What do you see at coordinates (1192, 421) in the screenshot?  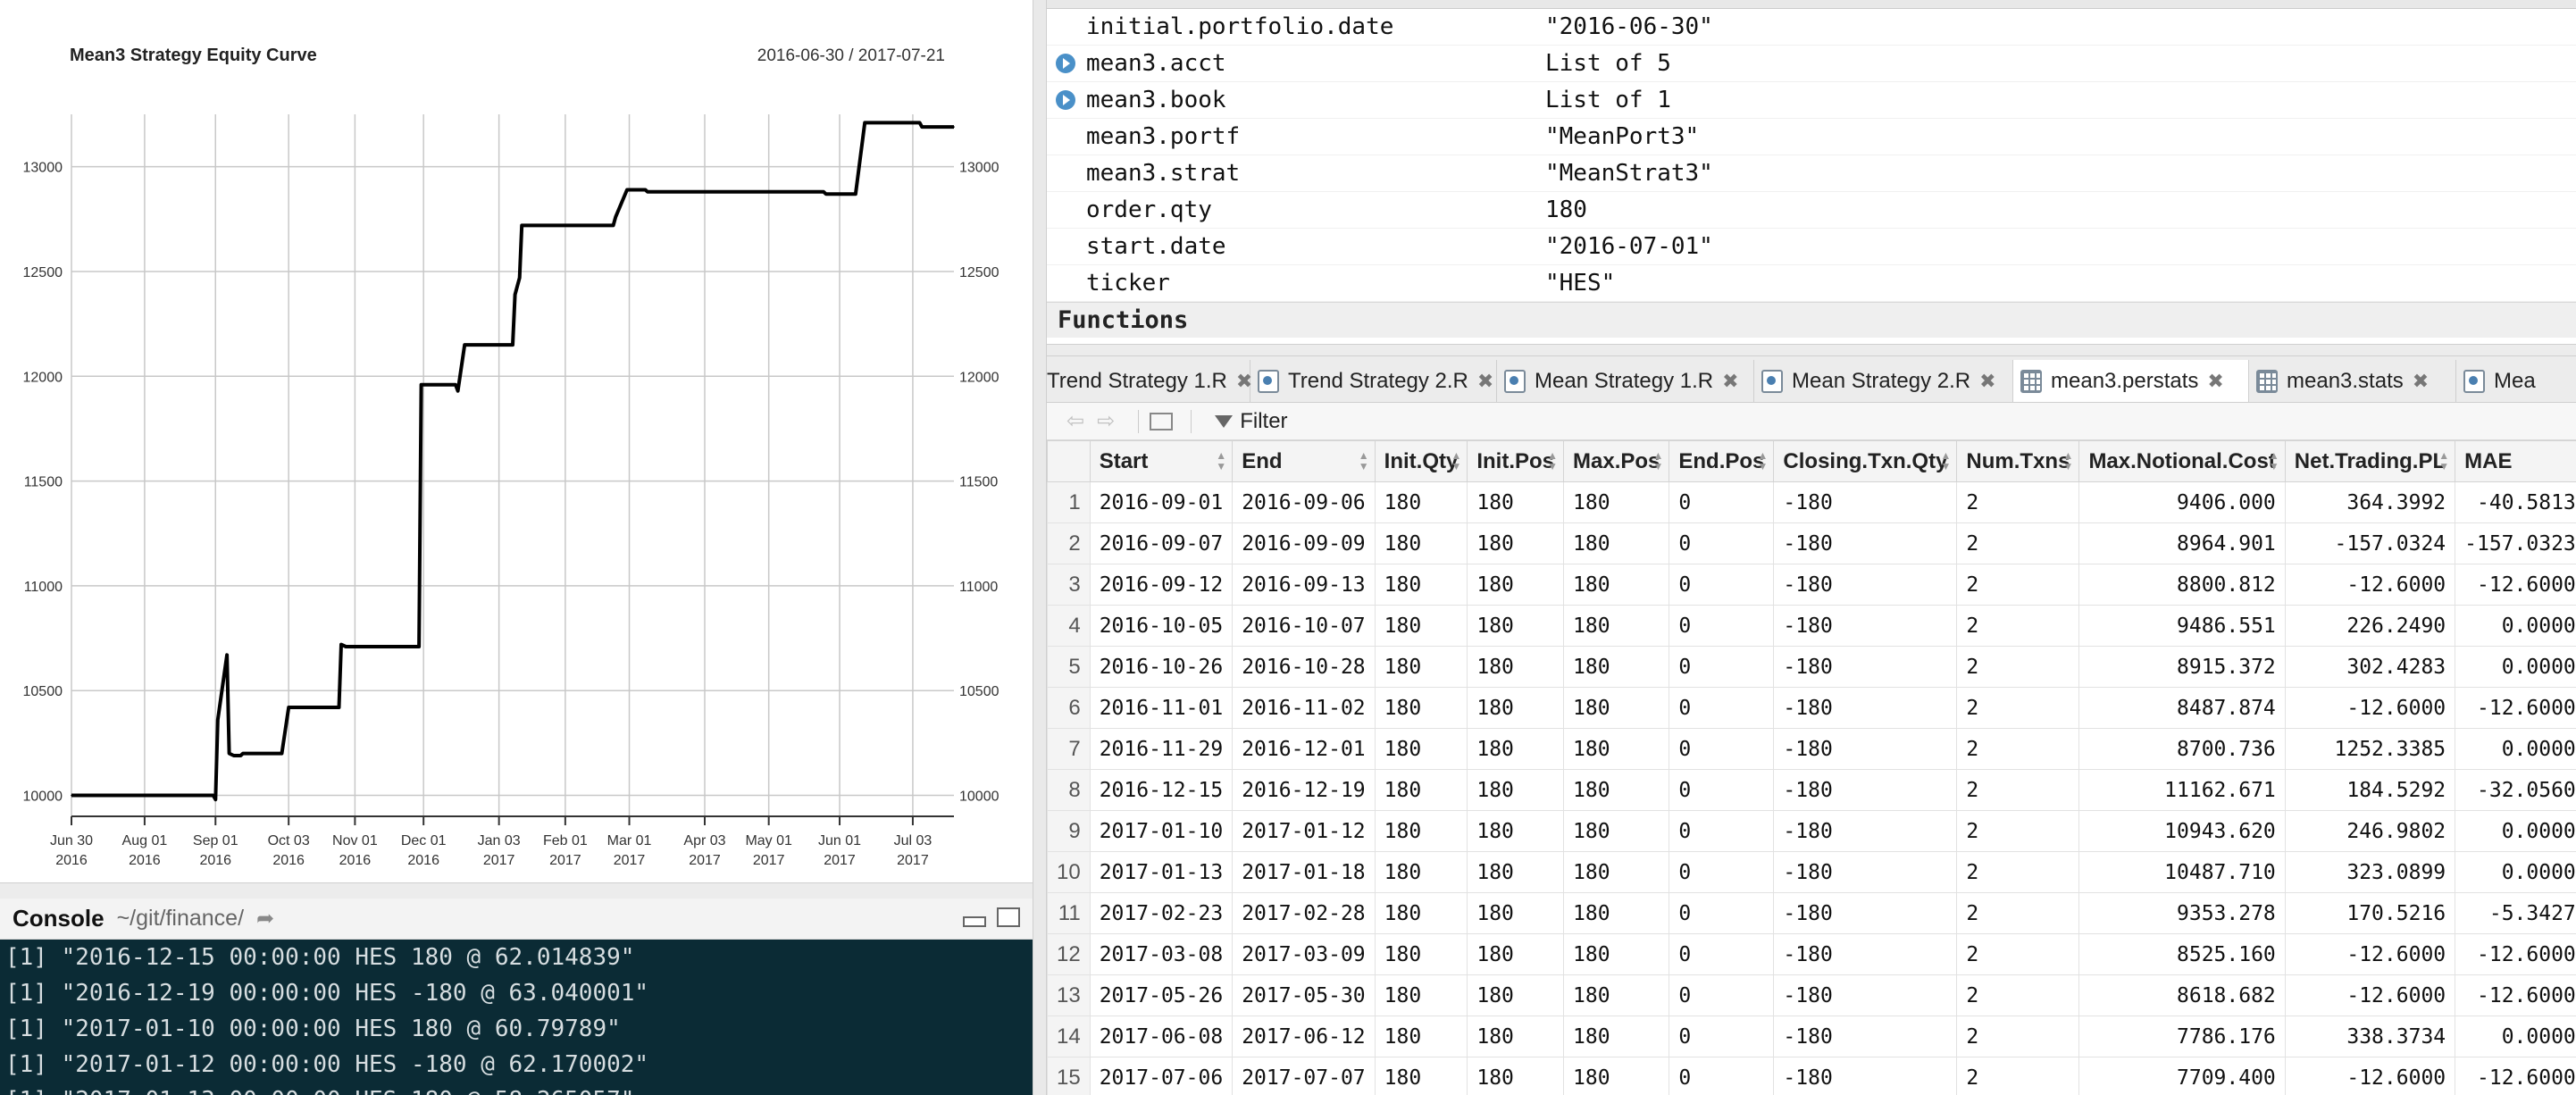 I see `toolbar-divider` at bounding box center [1192, 421].